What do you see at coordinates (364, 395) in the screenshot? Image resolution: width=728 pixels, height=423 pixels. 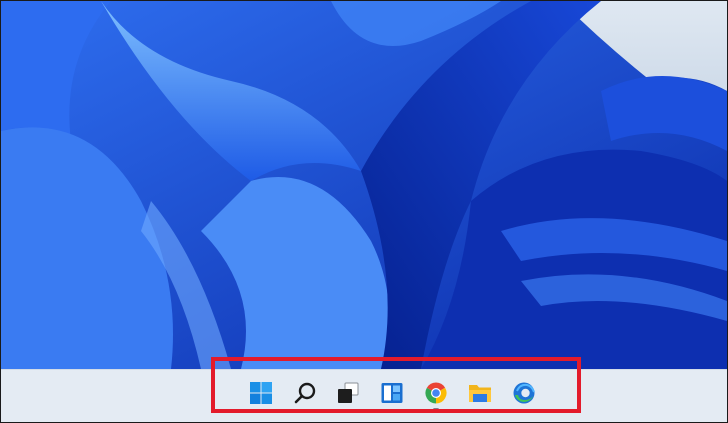 I see `taskbar` at bounding box center [364, 395].